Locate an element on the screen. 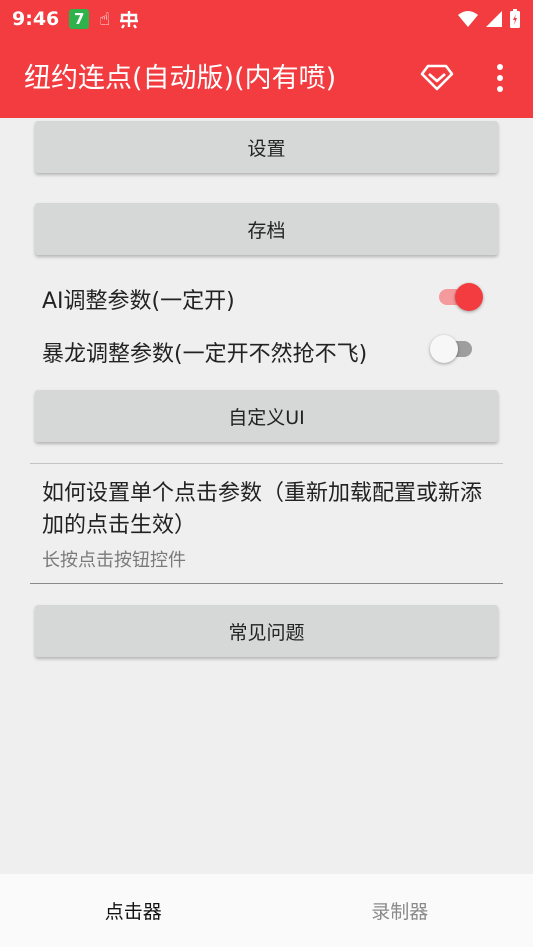 The width and height of the screenshot is (533, 947). pref-title: 如何设置单个点击参数（重新加载配置或新添加的点击生效） is located at coordinates (272, 510).